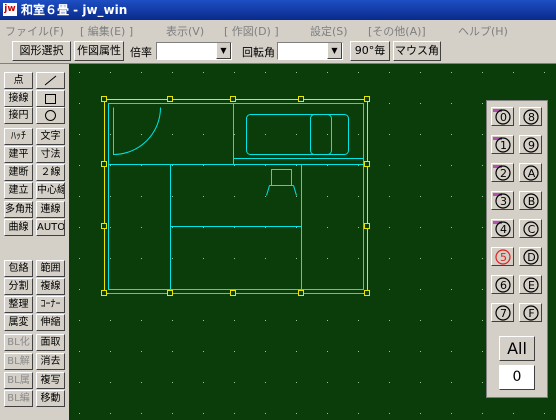 Image resolution: width=556 pixels, height=420 pixels. What do you see at coordinates (310, 51) in the screenshot?
I see `rotation-combo: ▼` at bounding box center [310, 51].